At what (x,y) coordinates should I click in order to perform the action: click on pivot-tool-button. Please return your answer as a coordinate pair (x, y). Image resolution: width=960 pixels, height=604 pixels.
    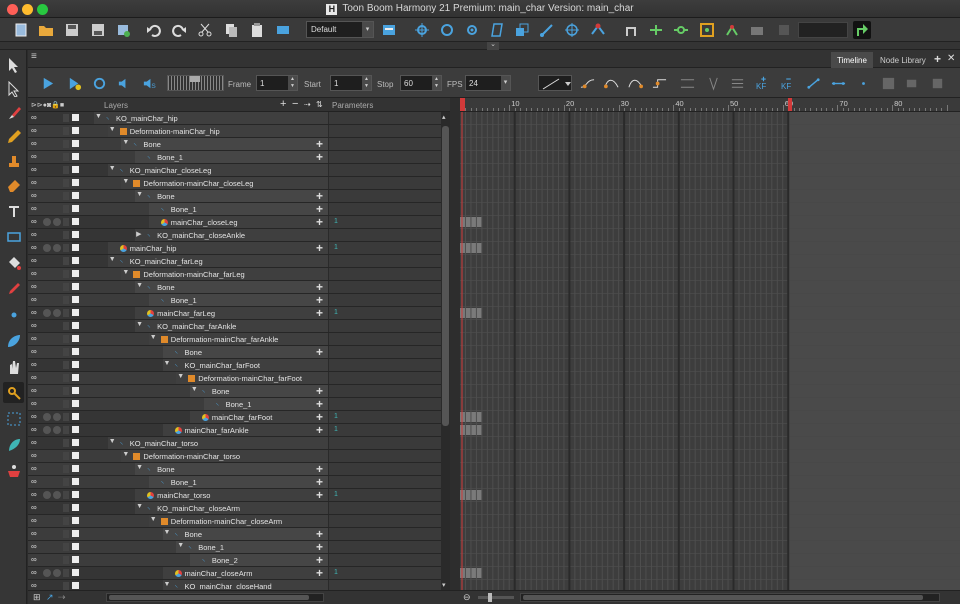
    Looking at the image, I should click on (572, 30).